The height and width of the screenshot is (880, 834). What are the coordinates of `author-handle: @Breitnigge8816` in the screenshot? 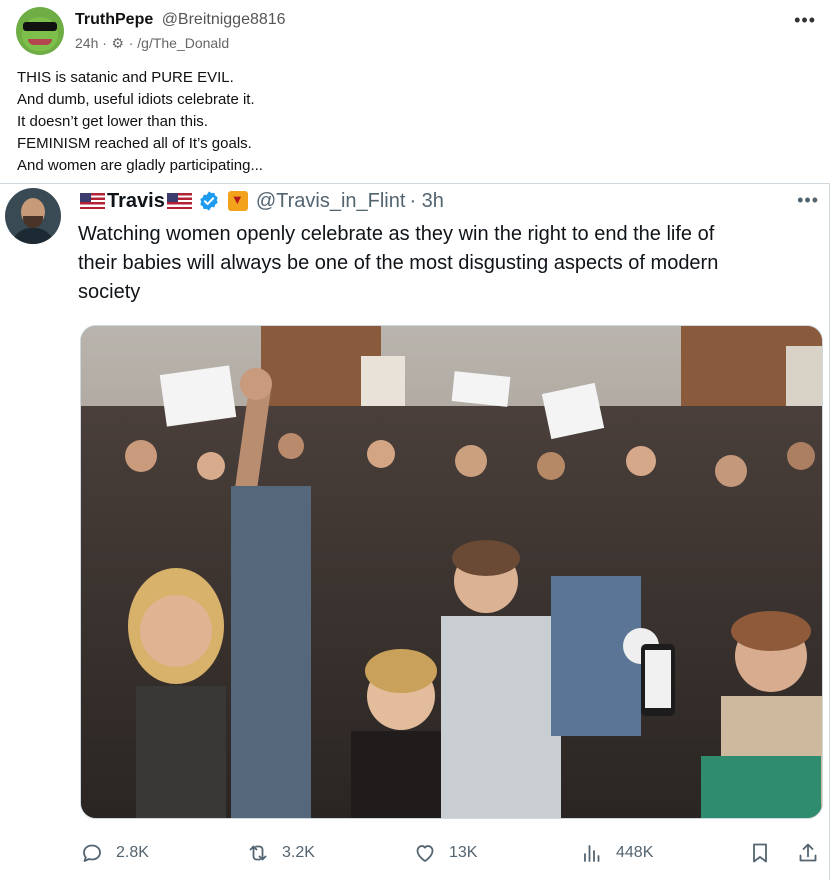 It's located at (224, 19).